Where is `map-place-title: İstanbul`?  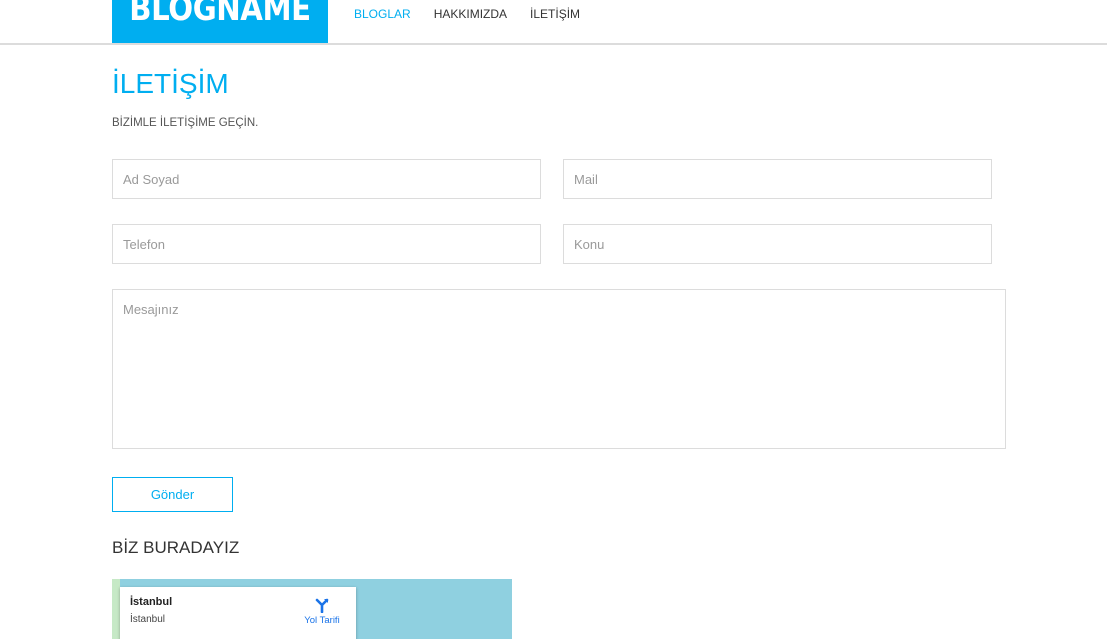 map-place-title: İstanbul is located at coordinates (151, 602).